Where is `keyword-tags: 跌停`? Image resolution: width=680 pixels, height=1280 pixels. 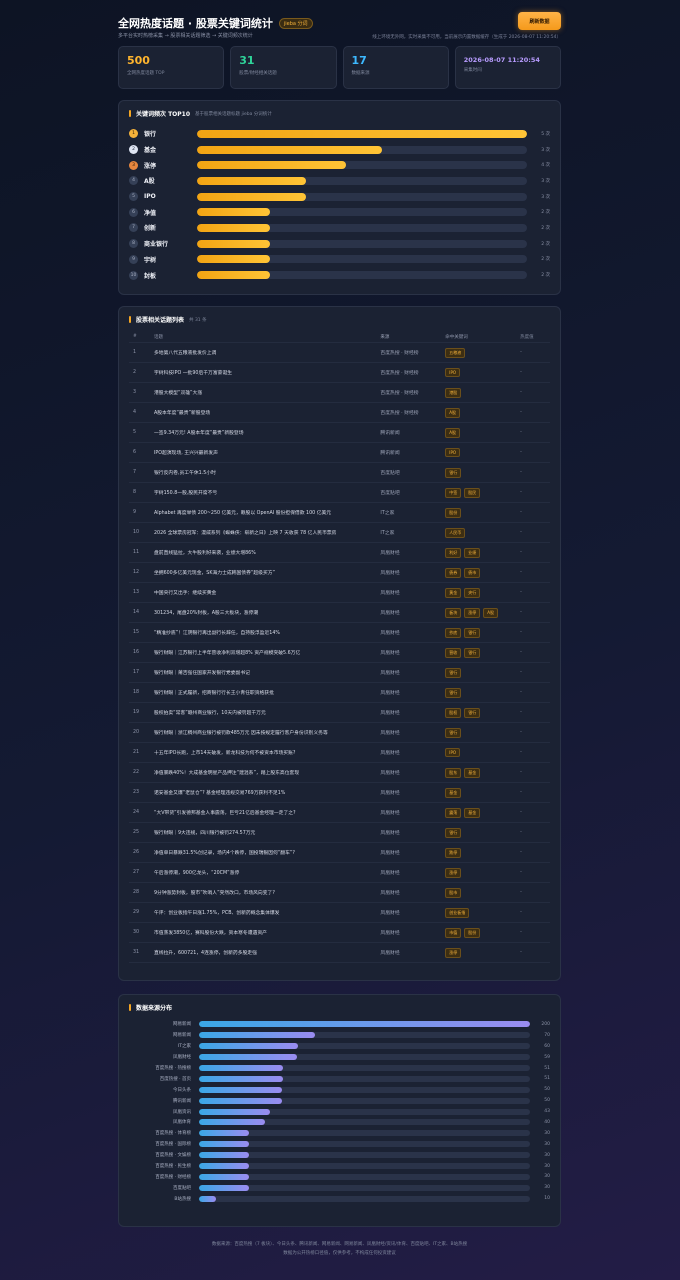
keyword-tags: 跌停 is located at coordinates (482, 852).